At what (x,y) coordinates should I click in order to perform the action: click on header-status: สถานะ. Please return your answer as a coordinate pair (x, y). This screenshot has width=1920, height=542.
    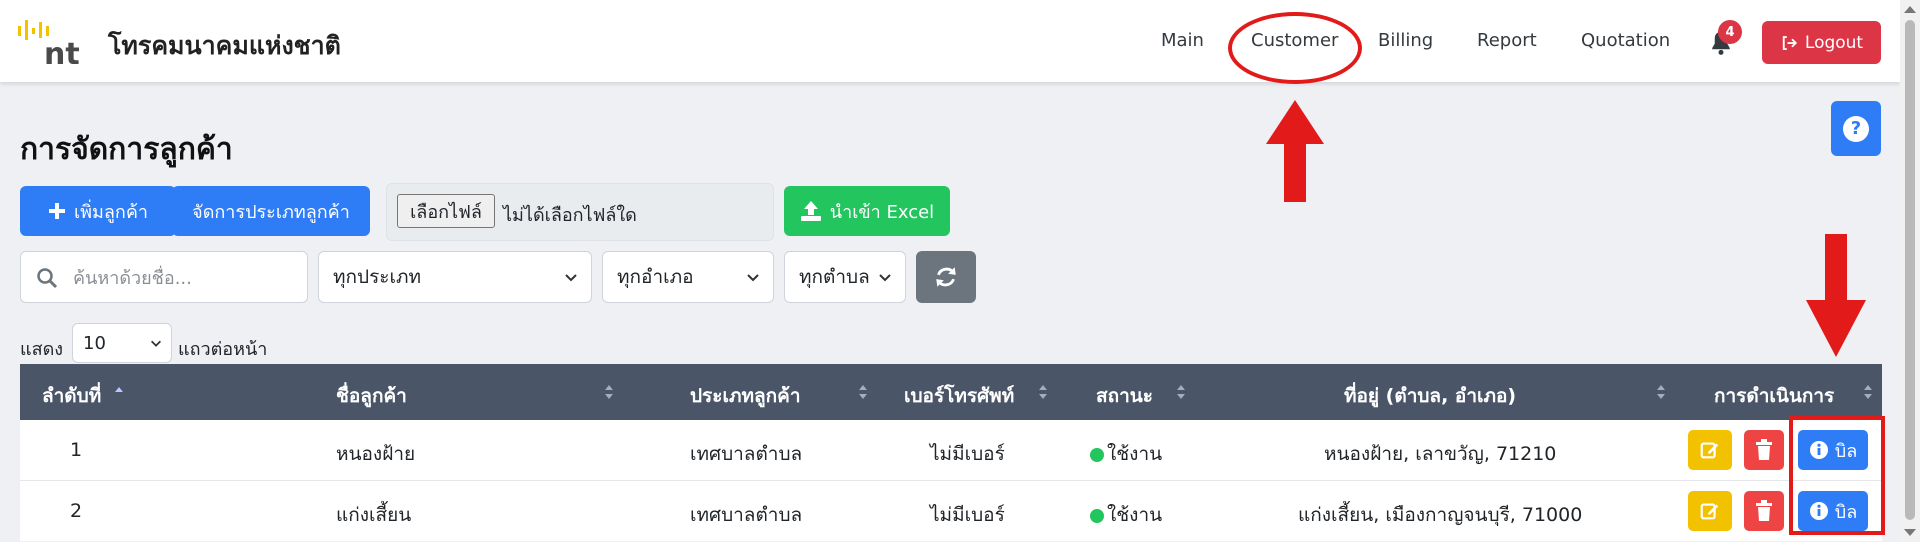
    Looking at the image, I should click on (1124, 396).